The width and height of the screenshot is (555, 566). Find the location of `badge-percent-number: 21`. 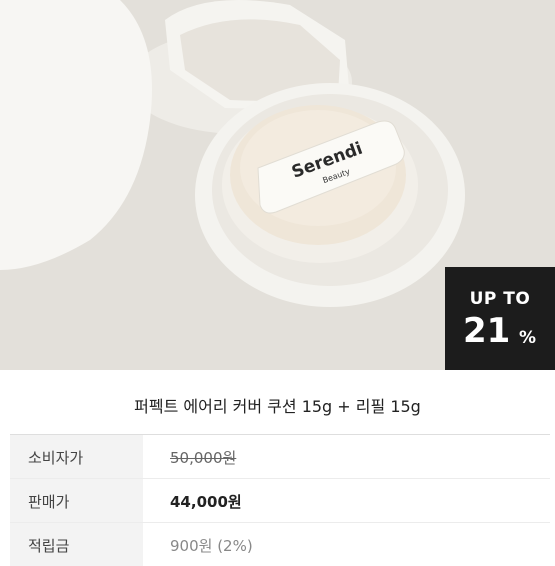

badge-percent-number: 21 is located at coordinates (487, 331).